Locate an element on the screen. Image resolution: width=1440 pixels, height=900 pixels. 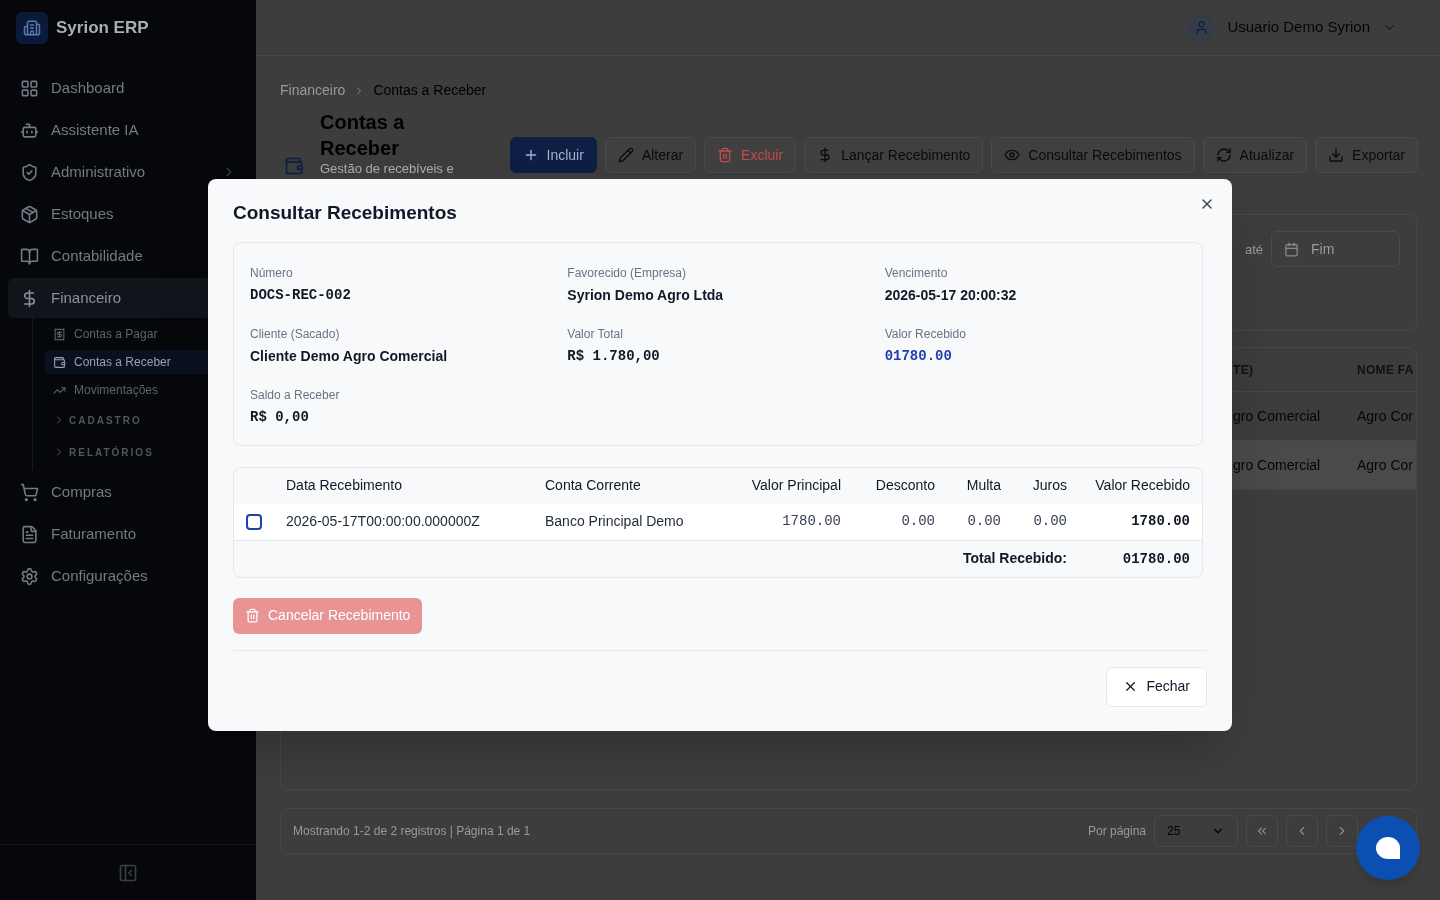
close-dialog-button: Fechar is located at coordinates (1156, 686).